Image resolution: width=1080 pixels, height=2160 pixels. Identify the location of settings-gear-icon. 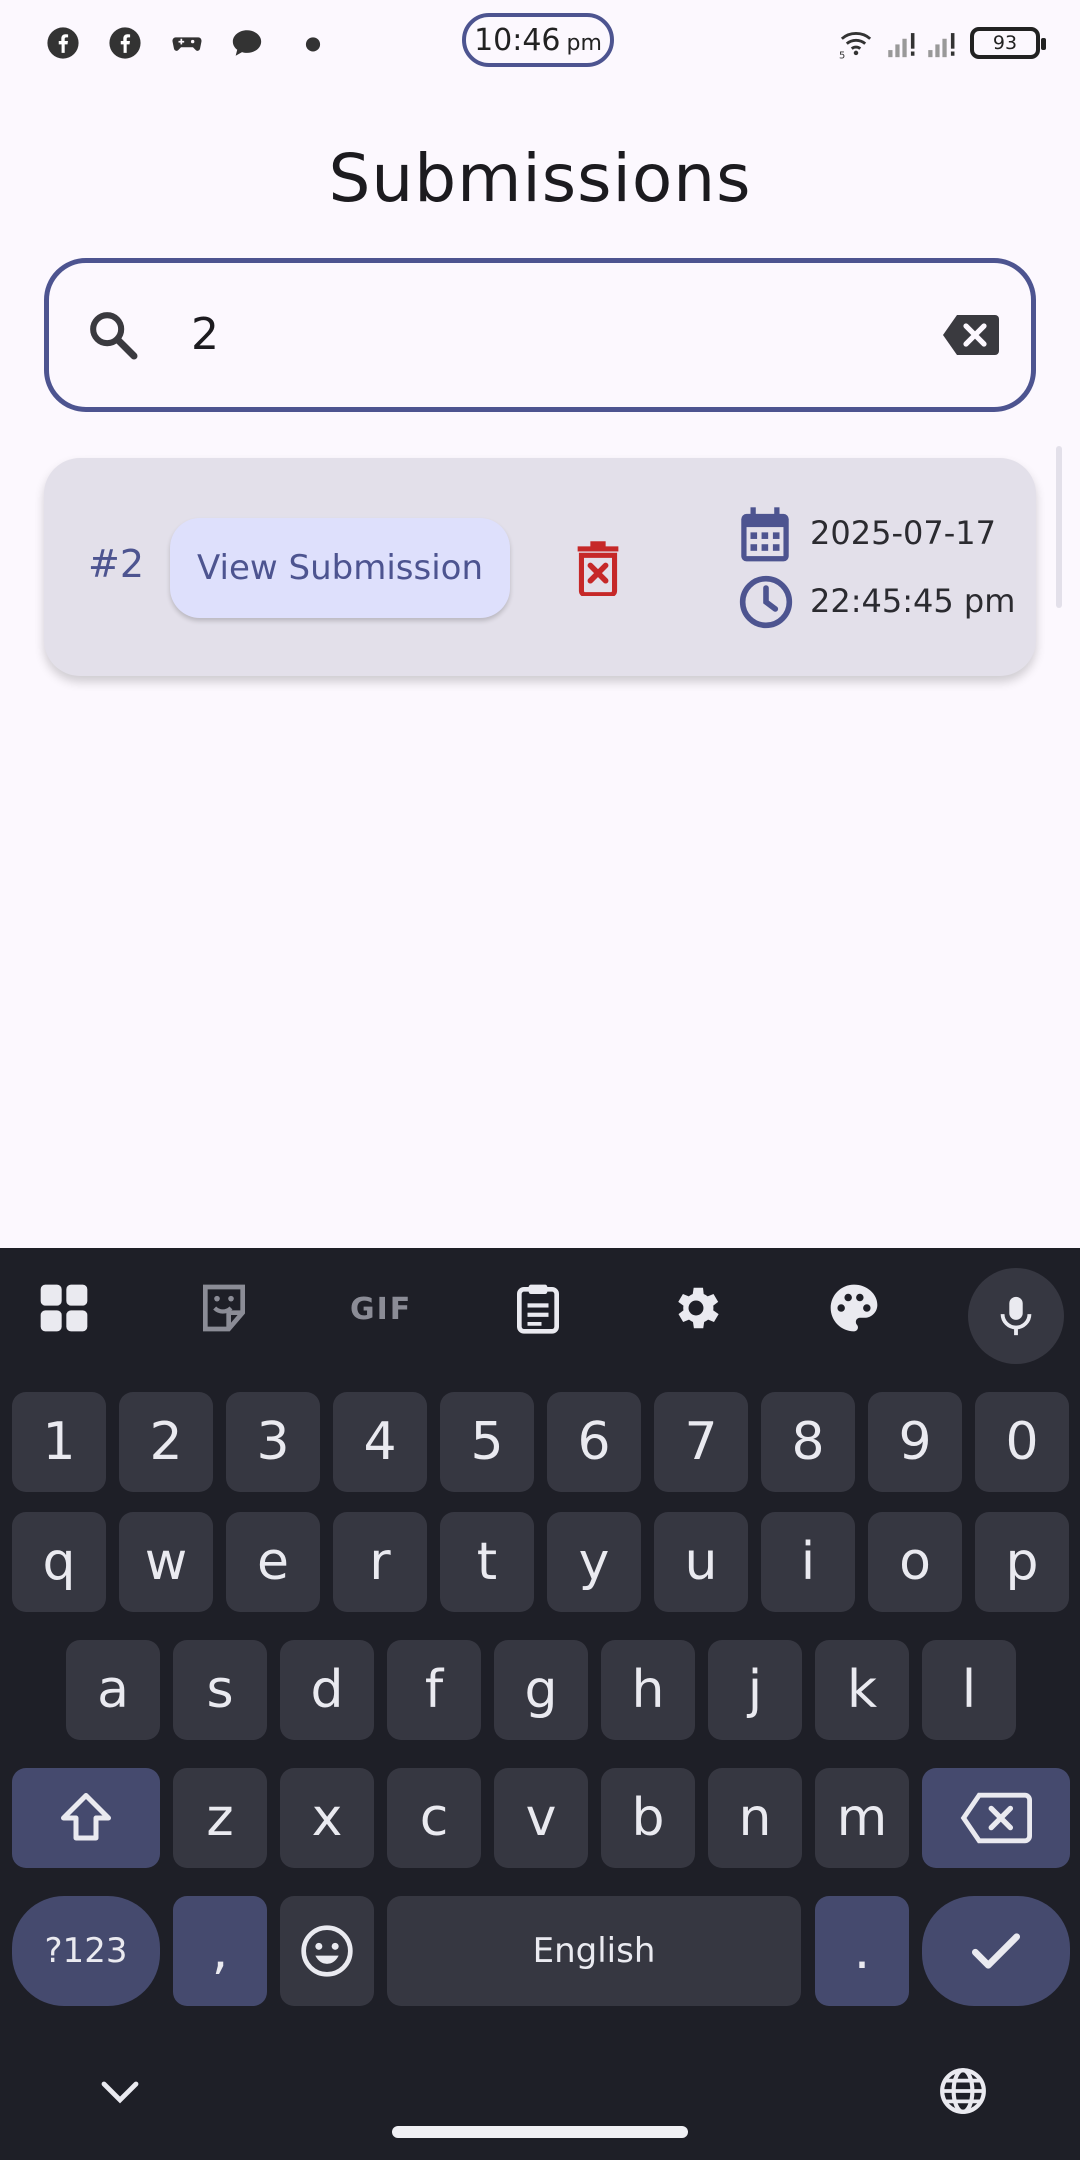
(696, 1308).